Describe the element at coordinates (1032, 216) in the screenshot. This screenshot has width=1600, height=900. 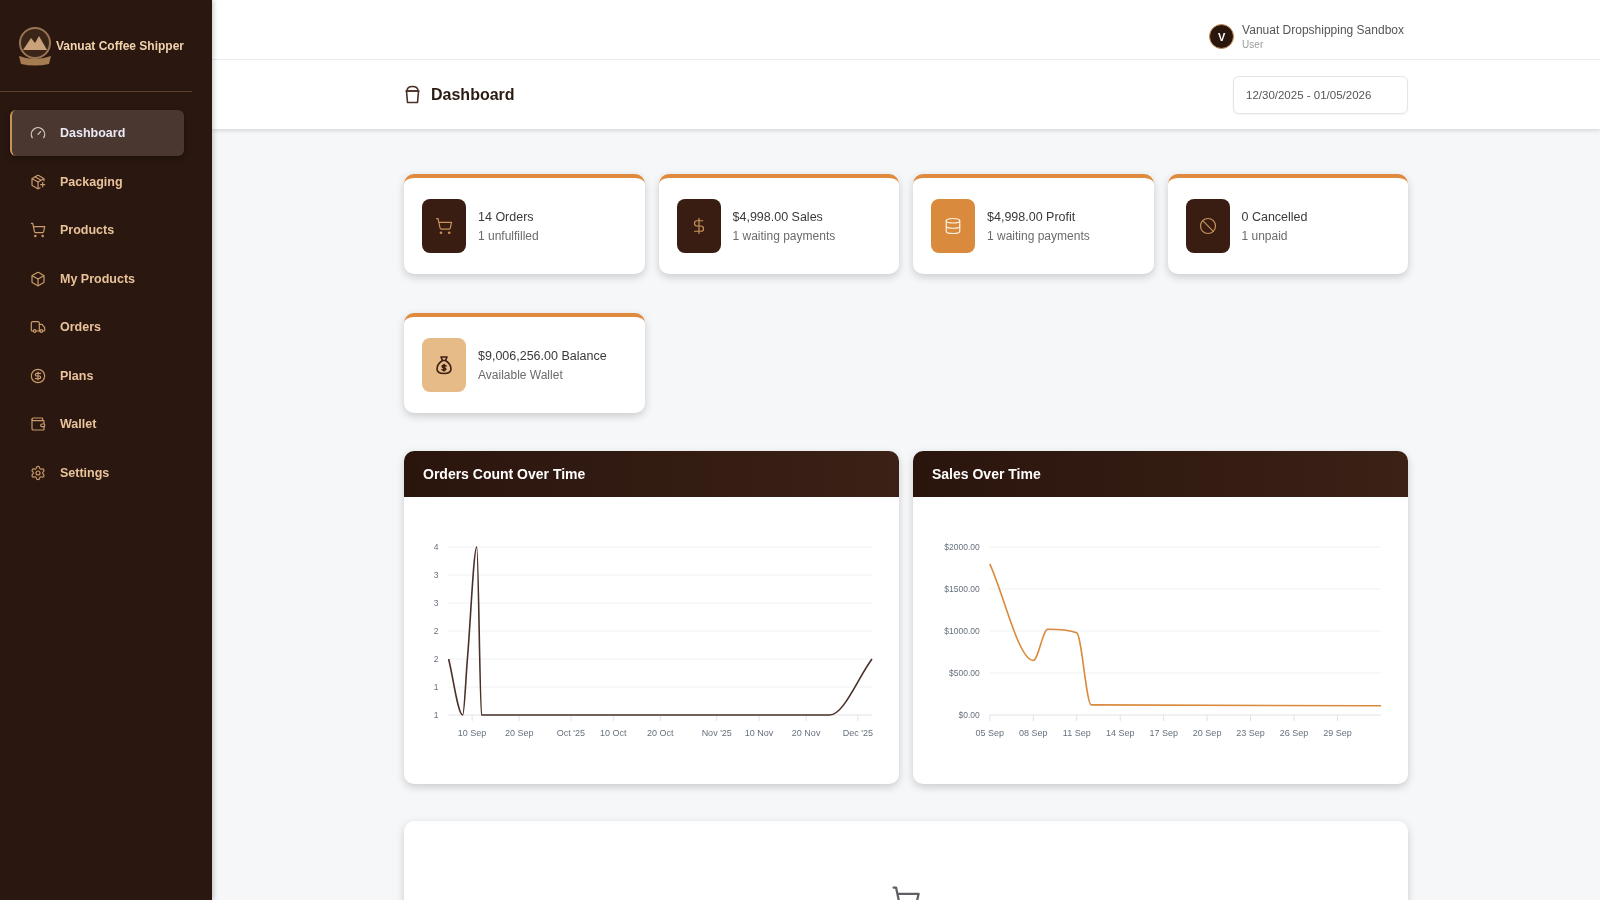
I see `stat-title: $4,998.00 Profit` at that location.